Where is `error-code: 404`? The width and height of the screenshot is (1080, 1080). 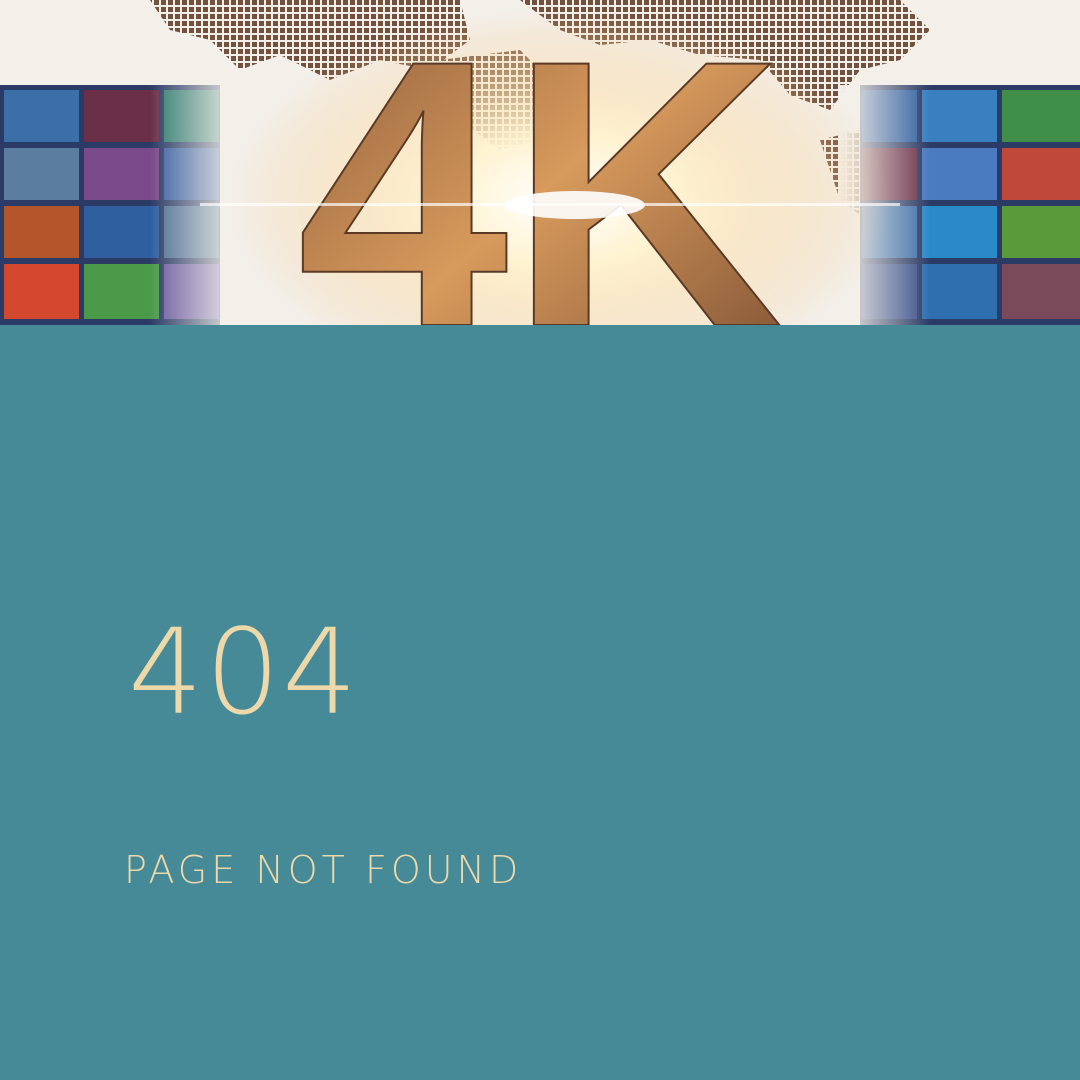
error-code: 404 is located at coordinates (244, 672).